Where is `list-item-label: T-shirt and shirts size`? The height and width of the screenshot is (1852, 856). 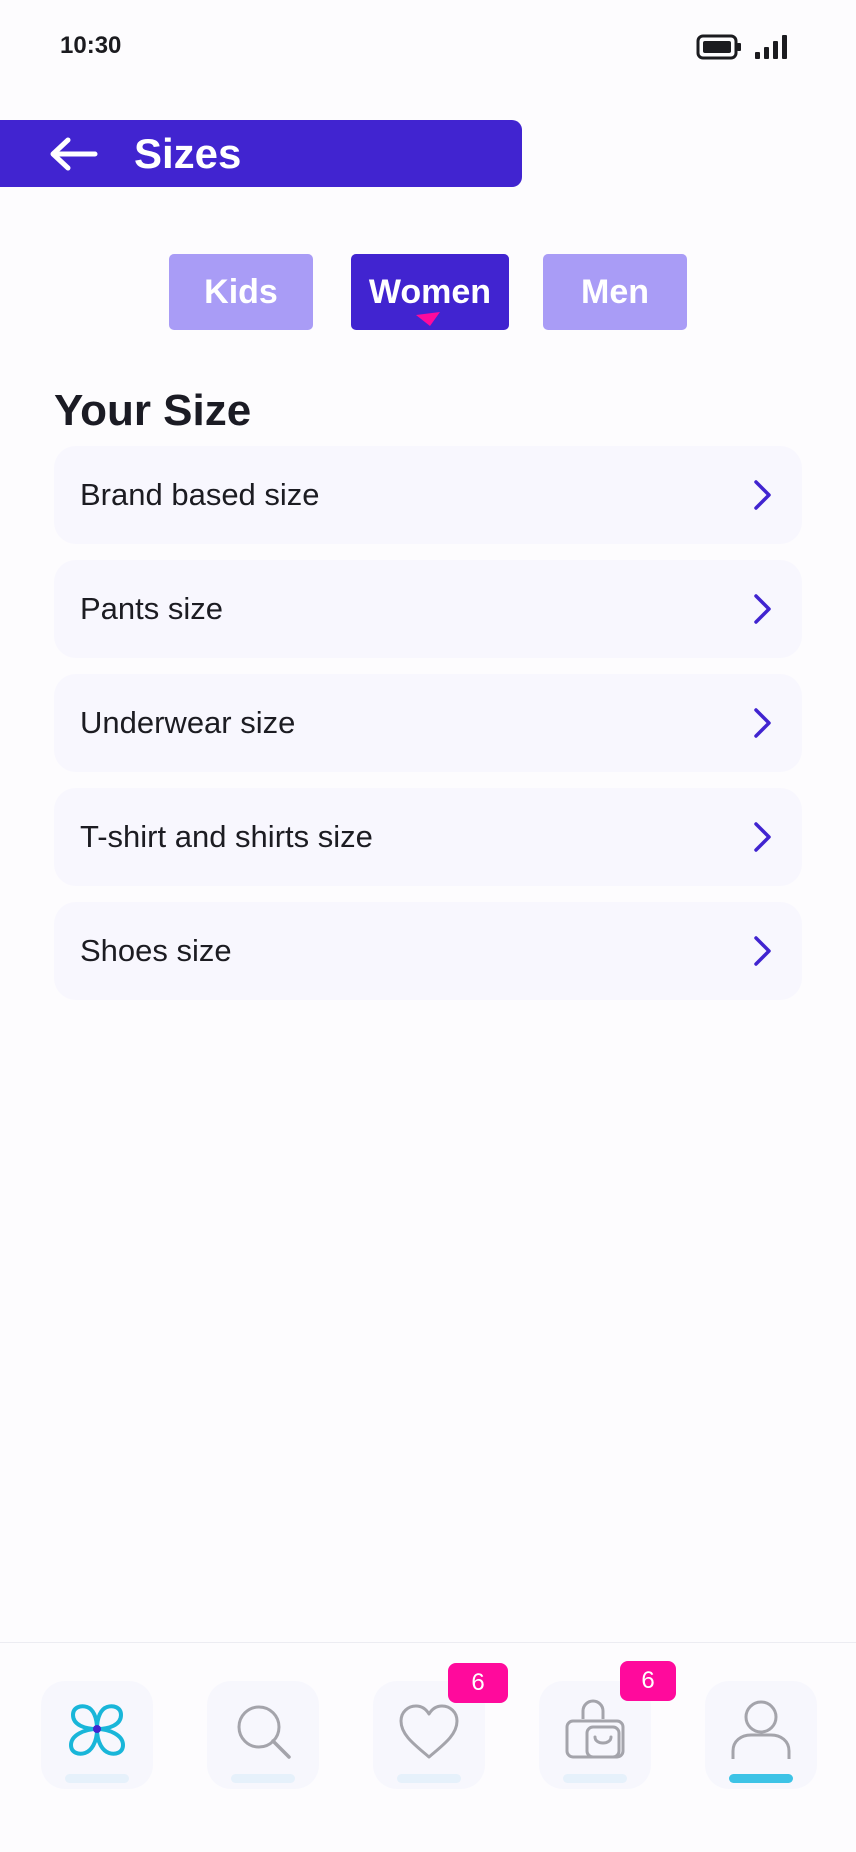 list-item-label: T-shirt and shirts size is located at coordinates (226, 836).